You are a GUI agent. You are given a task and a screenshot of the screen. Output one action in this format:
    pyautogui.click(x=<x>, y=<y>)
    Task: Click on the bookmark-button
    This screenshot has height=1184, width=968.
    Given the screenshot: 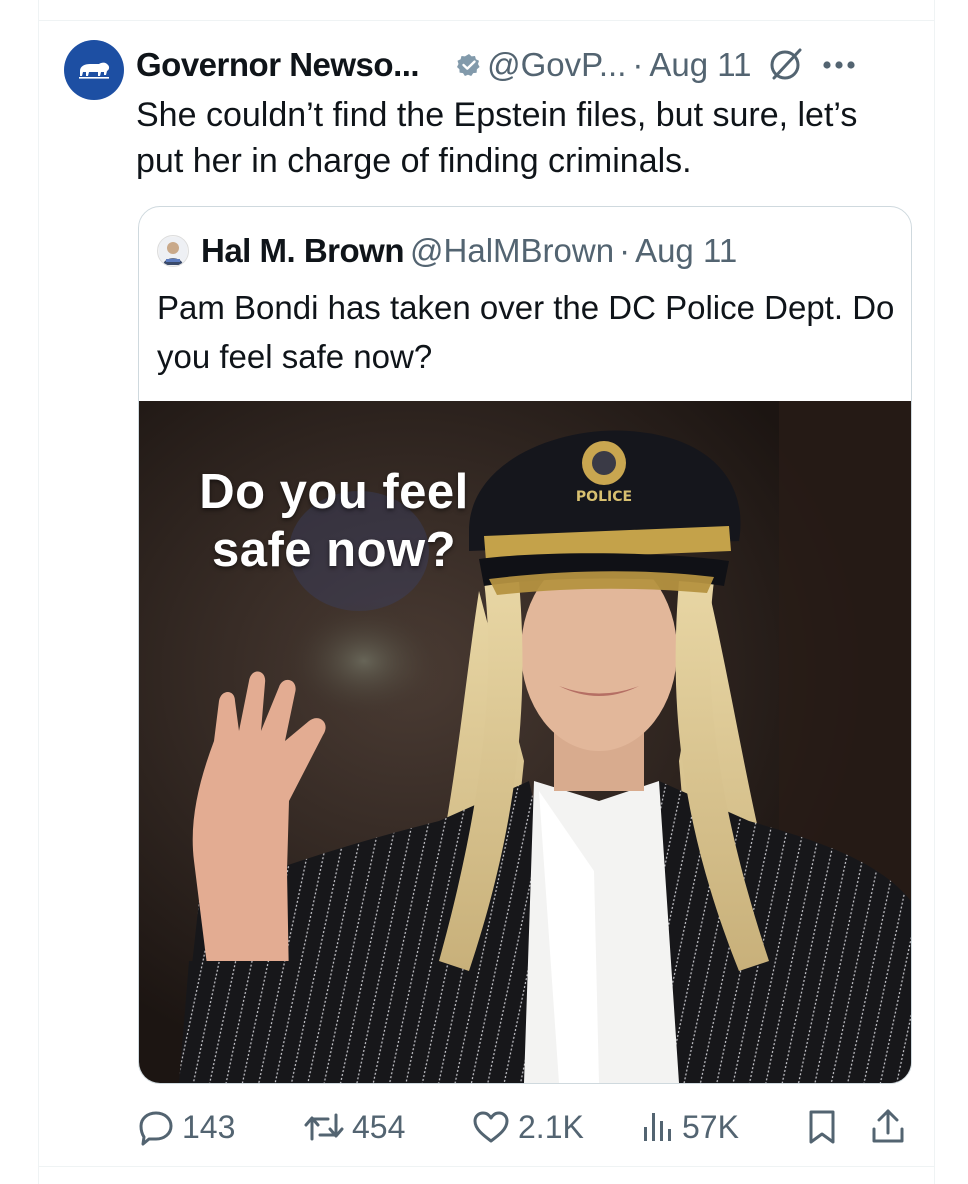 What is the action you would take?
    pyautogui.click(x=822, y=1127)
    